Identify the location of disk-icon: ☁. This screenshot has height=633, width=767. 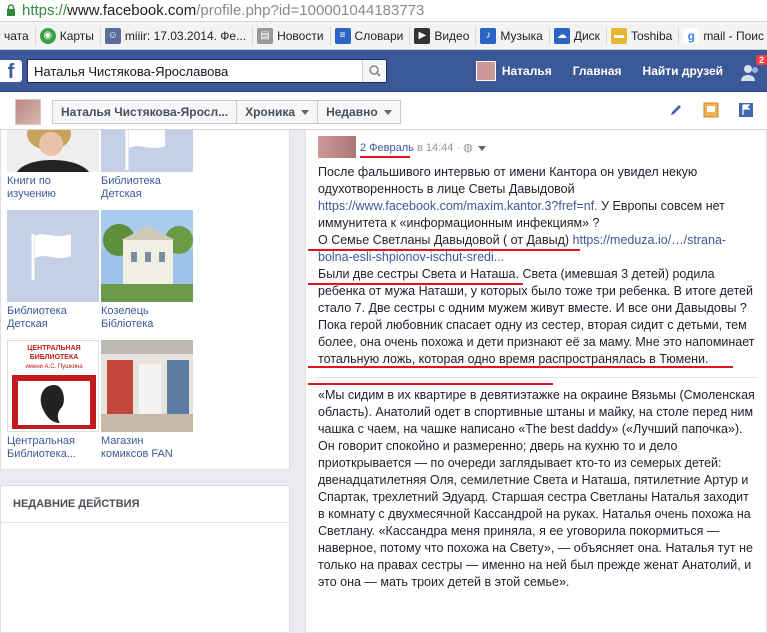
(561, 35).